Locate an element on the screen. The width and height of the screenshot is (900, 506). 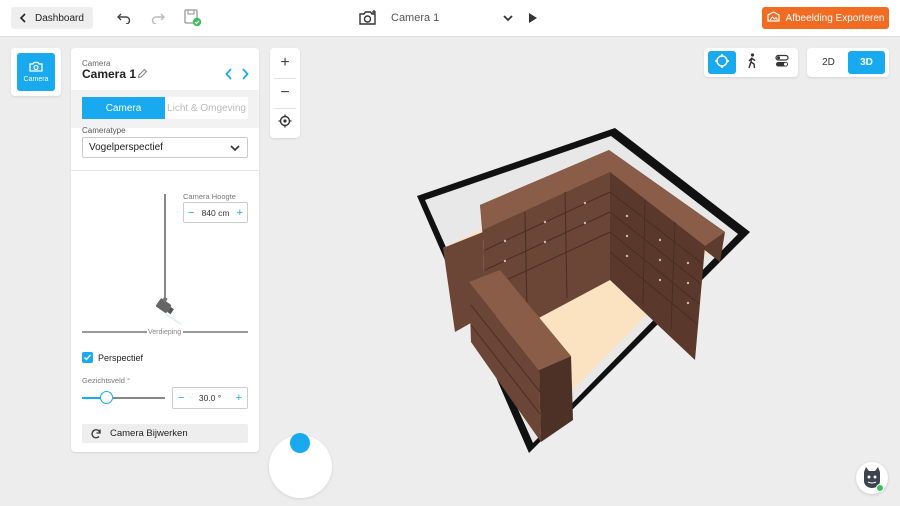
toggle-settings-button is located at coordinates (782, 62).